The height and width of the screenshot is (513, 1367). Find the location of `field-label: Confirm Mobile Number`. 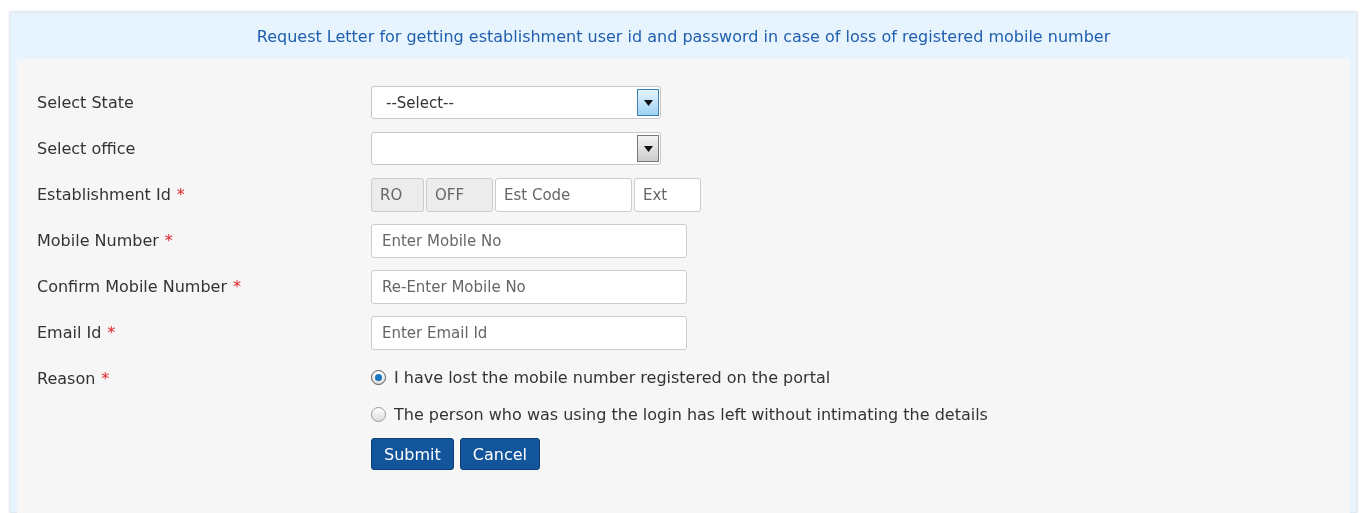

field-label: Confirm Mobile Number is located at coordinates (132, 286).